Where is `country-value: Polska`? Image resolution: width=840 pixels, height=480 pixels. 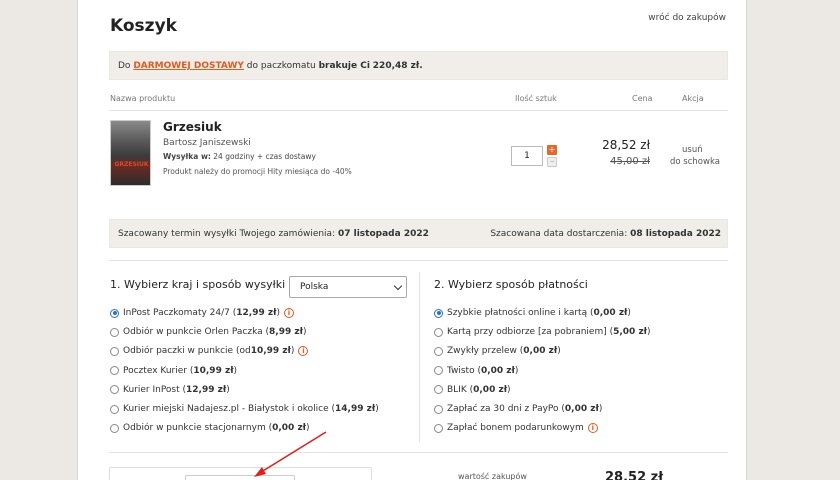 country-value: Polska is located at coordinates (314, 287).